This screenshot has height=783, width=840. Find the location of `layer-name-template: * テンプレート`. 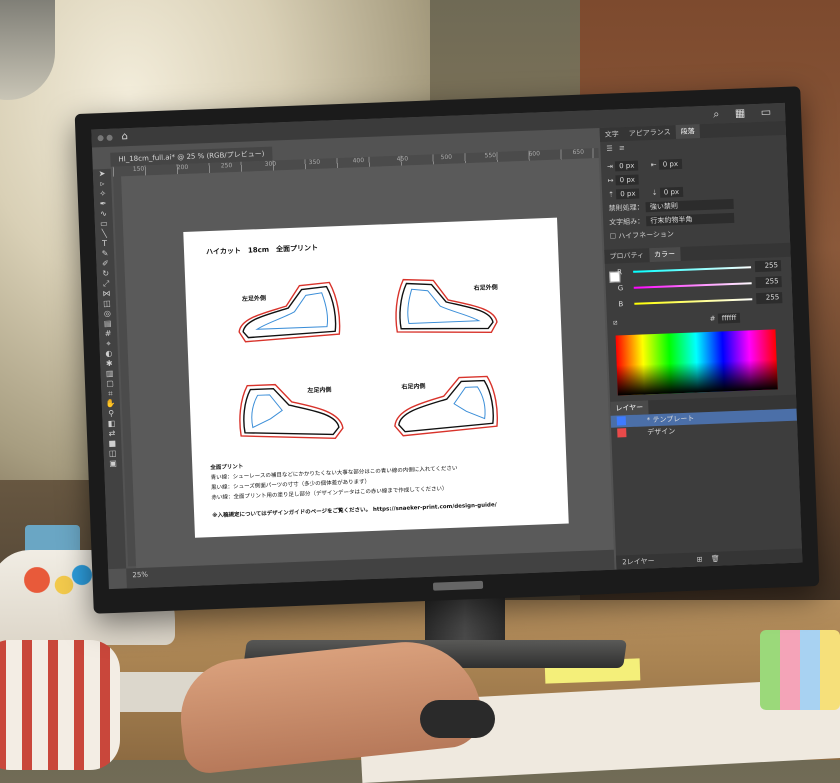

layer-name-template: * テンプレート is located at coordinates (671, 420).